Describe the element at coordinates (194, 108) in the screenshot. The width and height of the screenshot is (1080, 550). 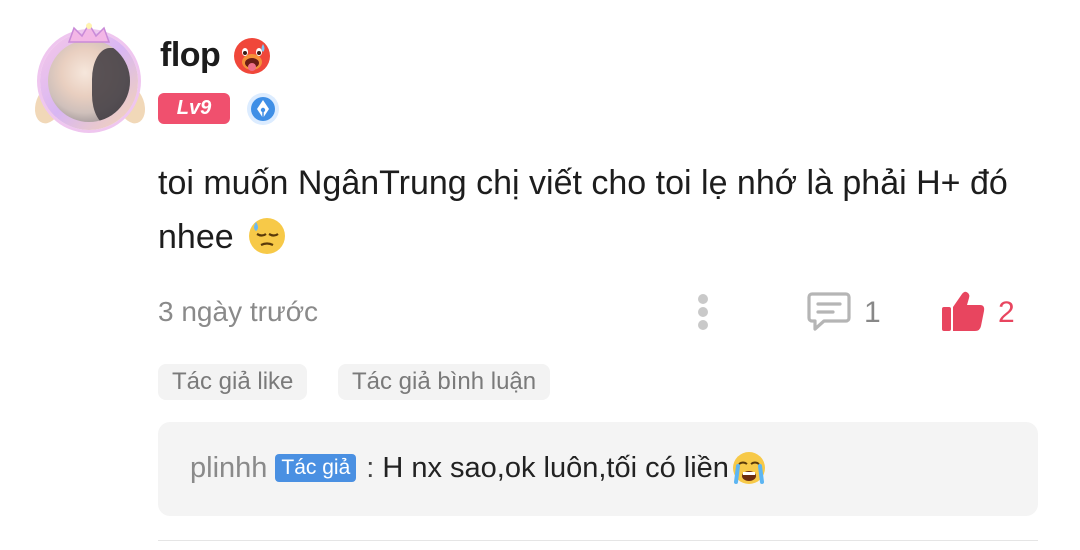
I see `level-badge: Lv9` at that location.